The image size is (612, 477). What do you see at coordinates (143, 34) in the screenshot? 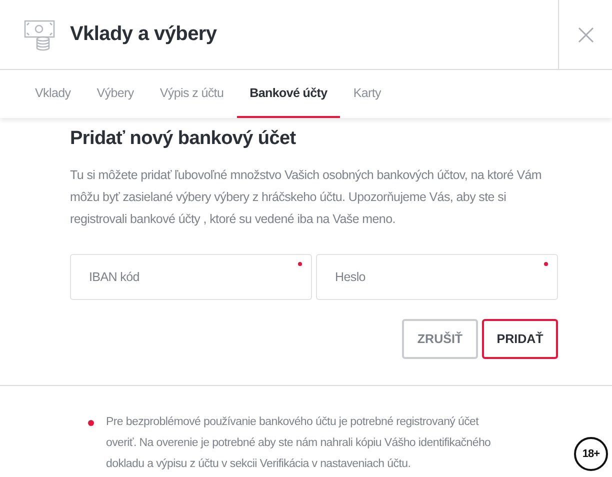
I see `window-title: Vklady a výbery` at bounding box center [143, 34].